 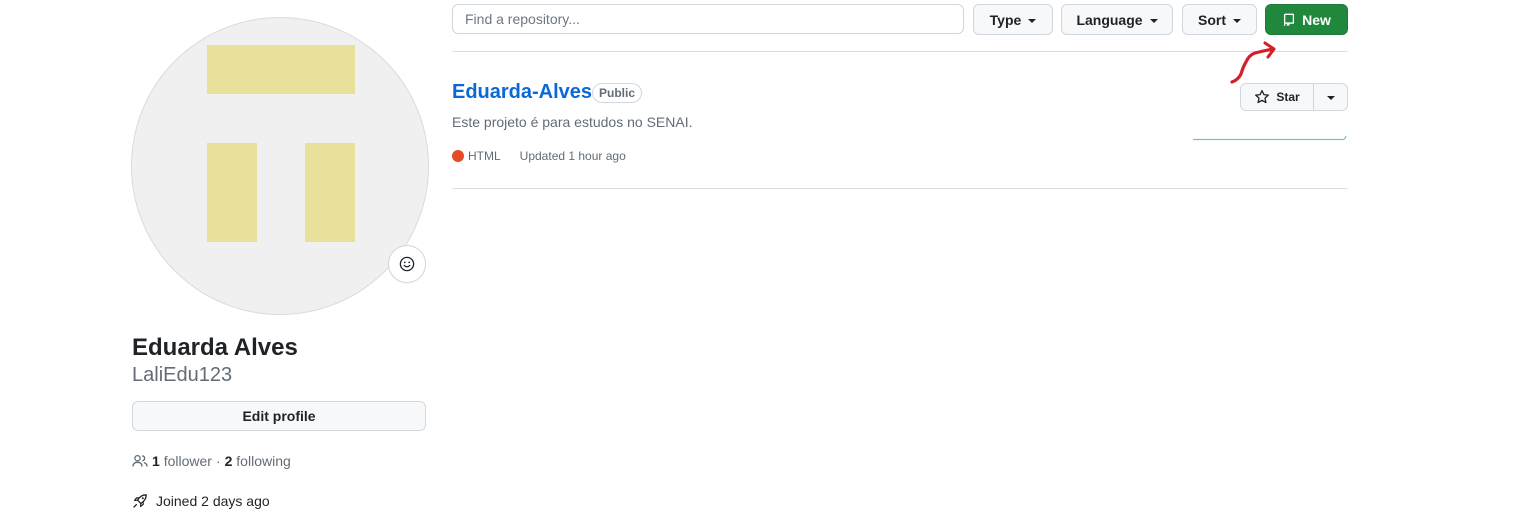 I want to click on repository-name-link: Eduarda-Alves, so click(x=522, y=92).